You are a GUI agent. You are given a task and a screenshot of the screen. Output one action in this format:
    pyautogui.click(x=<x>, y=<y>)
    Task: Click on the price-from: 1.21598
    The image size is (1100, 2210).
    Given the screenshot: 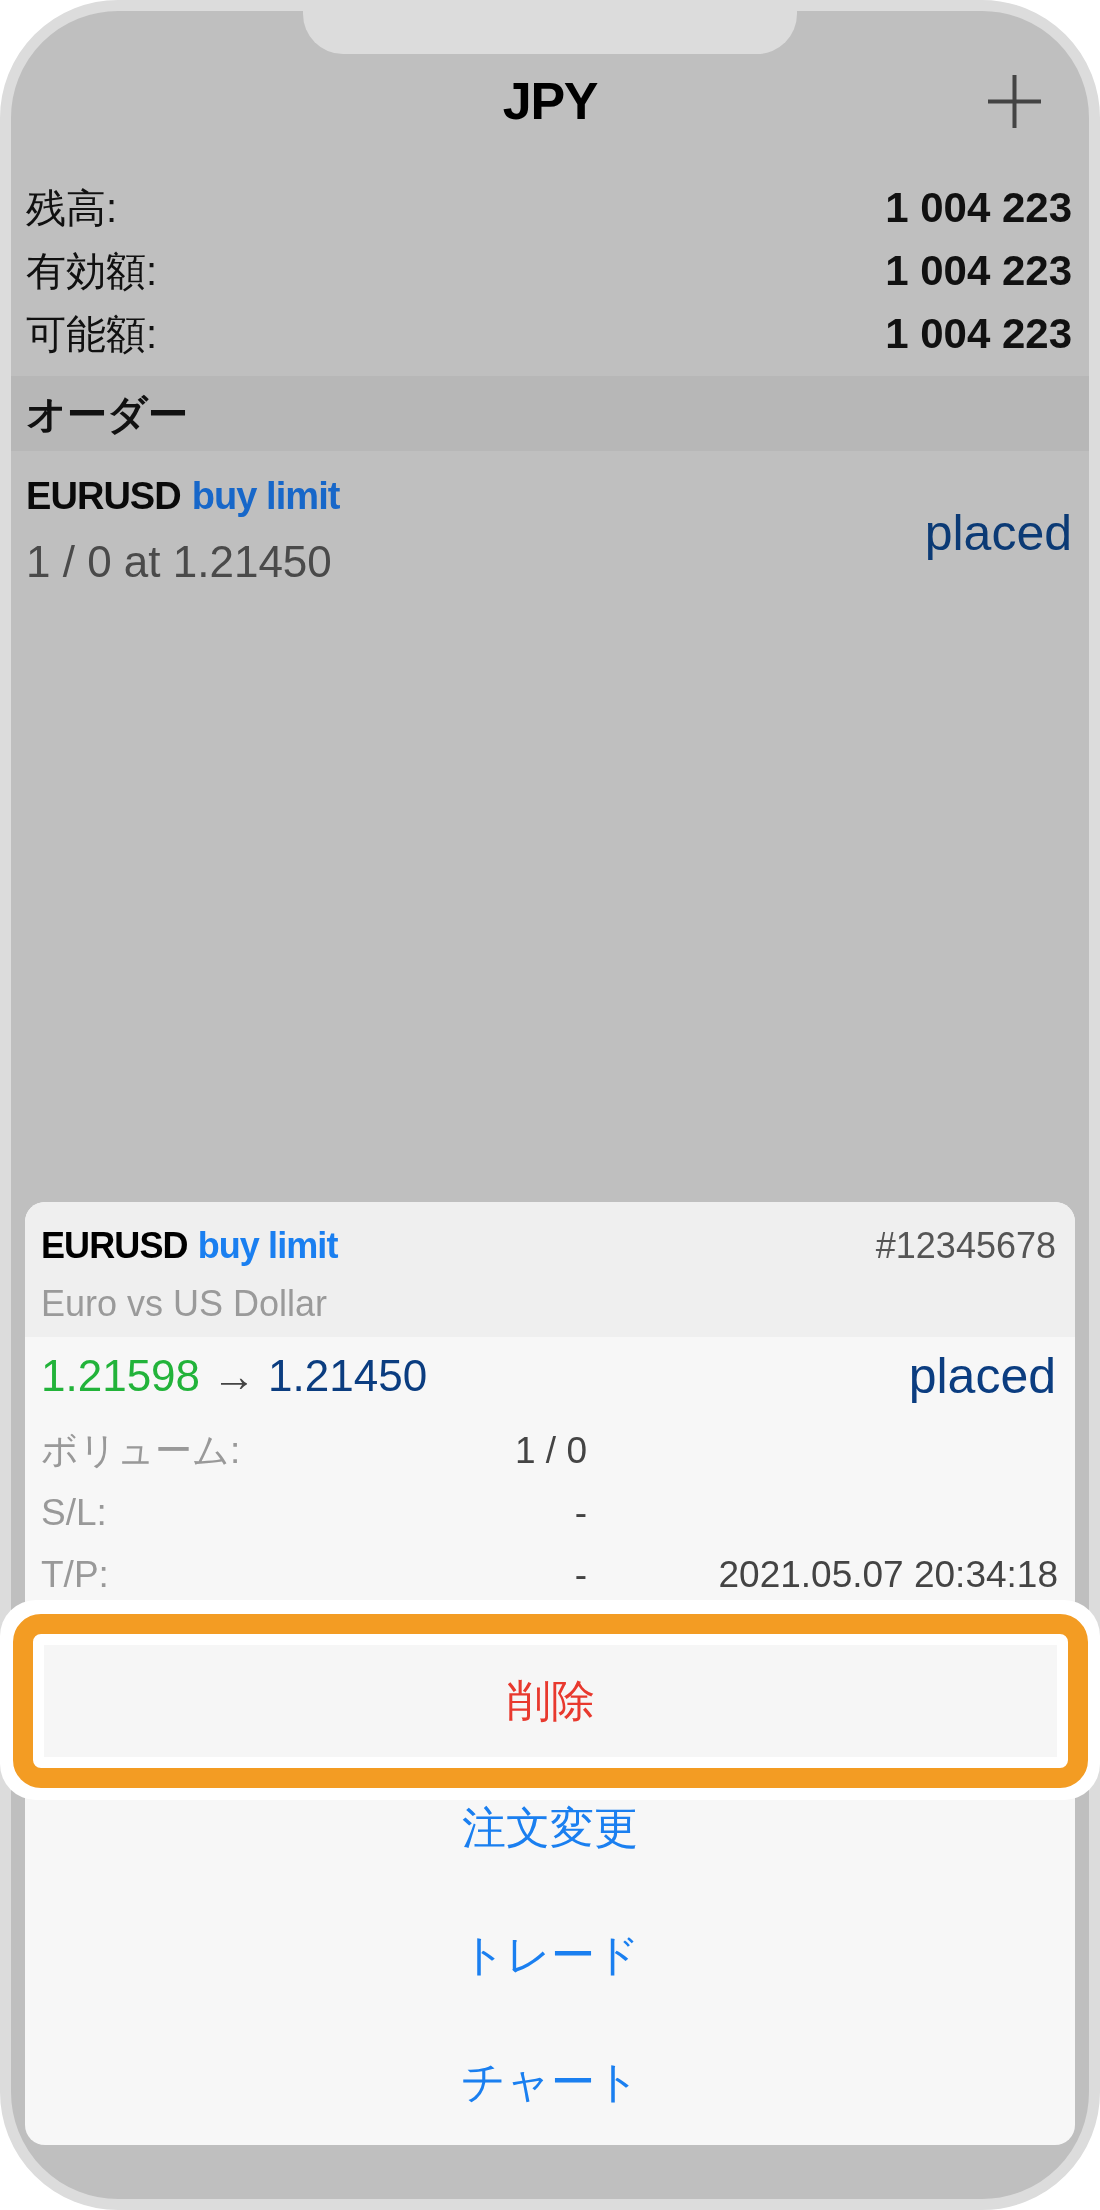 What is the action you would take?
    pyautogui.click(x=121, y=1376)
    